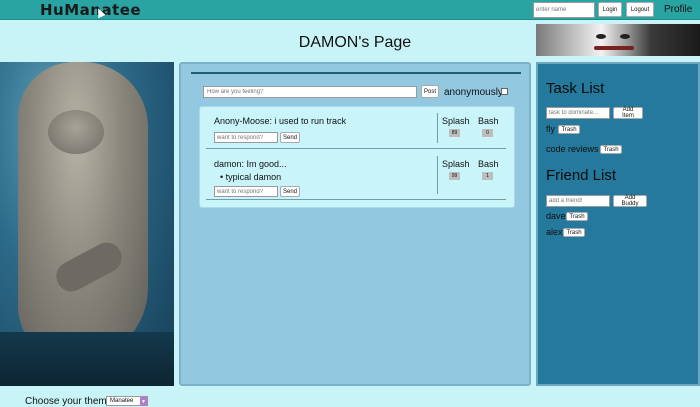 This screenshot has height=407, width=700. Describe the element at coordinates (578, 201) in the screenshot. I see `friend-input` at that location.